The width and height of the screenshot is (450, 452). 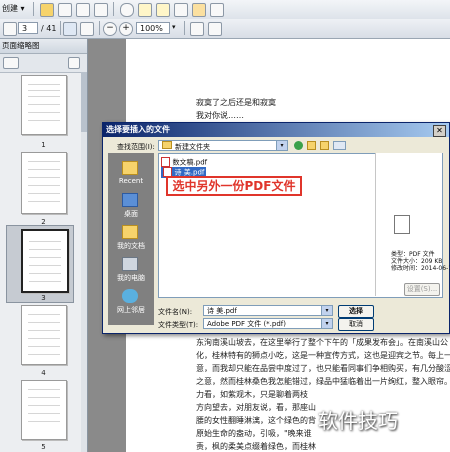 What do you see at coordinates (323, 355) in the screenshot?
I see `document-line: 化，桂林特有的狮点小吃，这是一种宣传方式，这也是迎宾之节。每上一` at bounding box center [323, 355].